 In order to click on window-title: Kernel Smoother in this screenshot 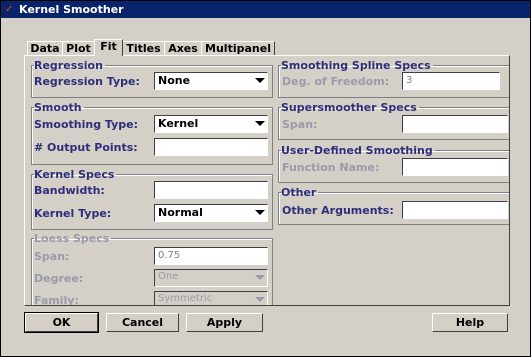, I will do `click(71, 9)`.